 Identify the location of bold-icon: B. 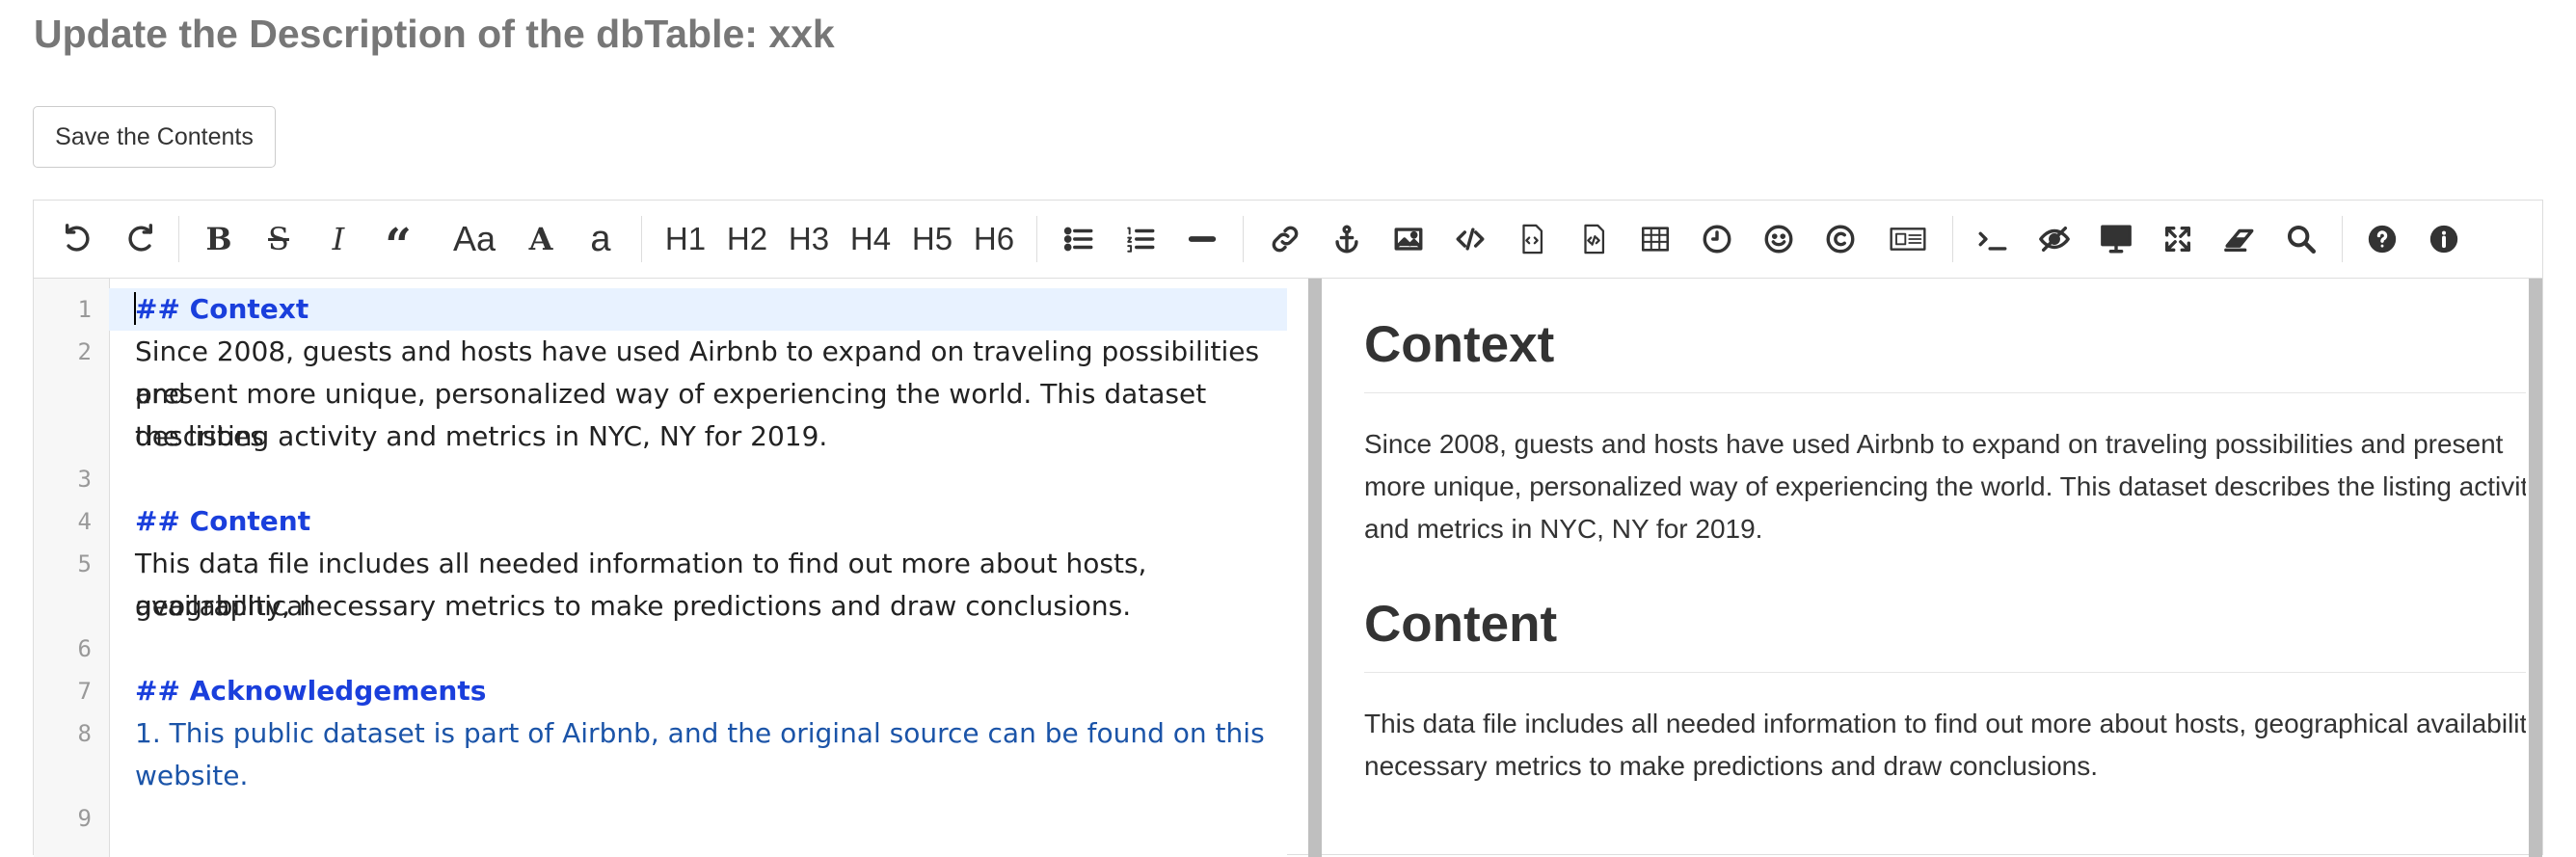
(219, 239).